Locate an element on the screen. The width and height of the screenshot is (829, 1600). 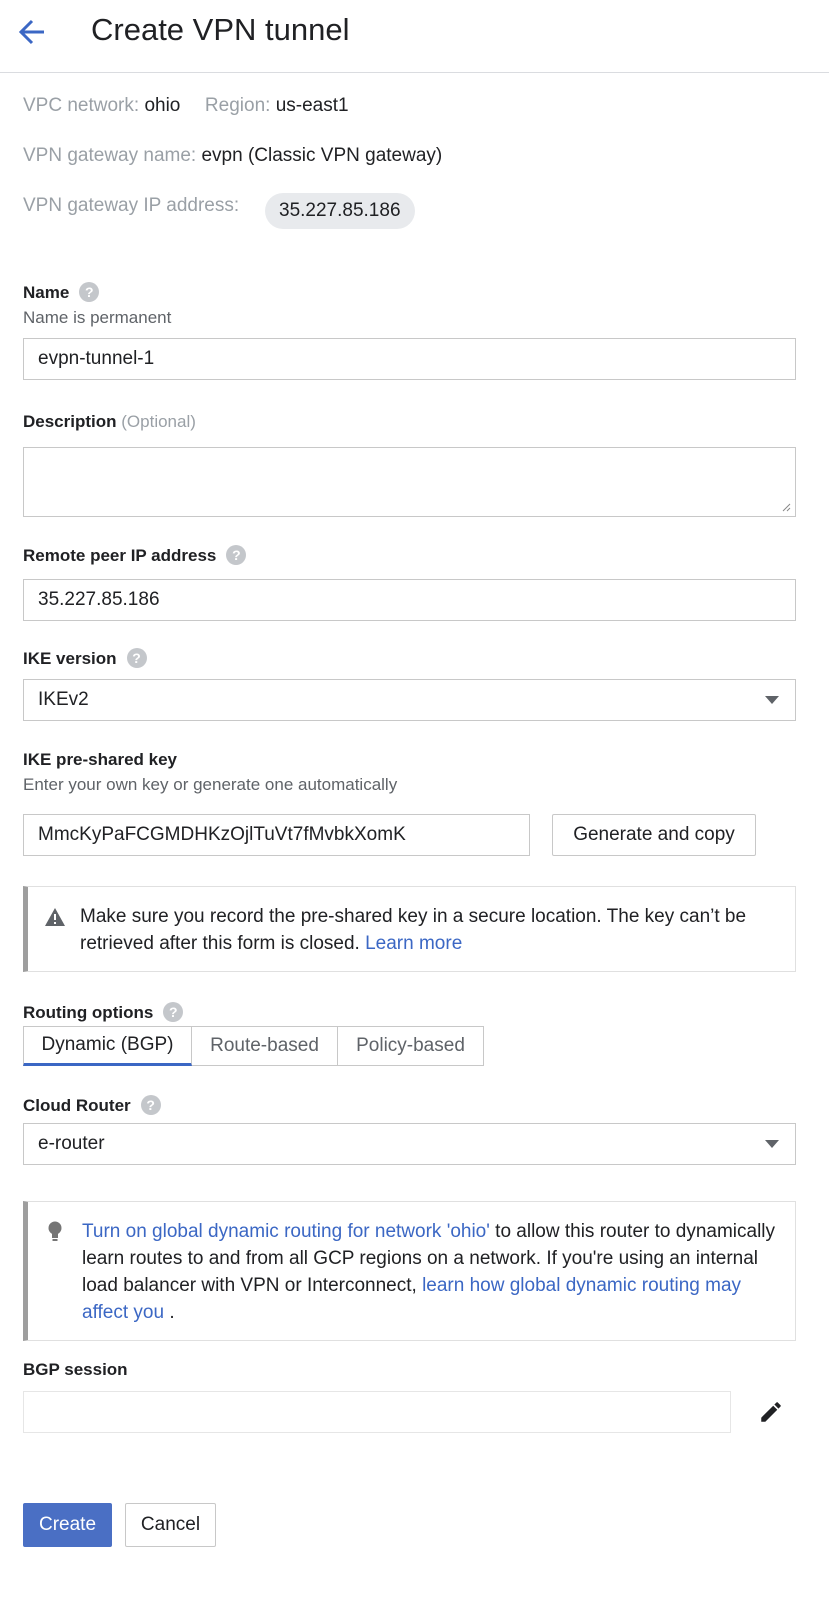
gateway-ip-chip: 35.227.85.186 is located at coordinates (340, 211).